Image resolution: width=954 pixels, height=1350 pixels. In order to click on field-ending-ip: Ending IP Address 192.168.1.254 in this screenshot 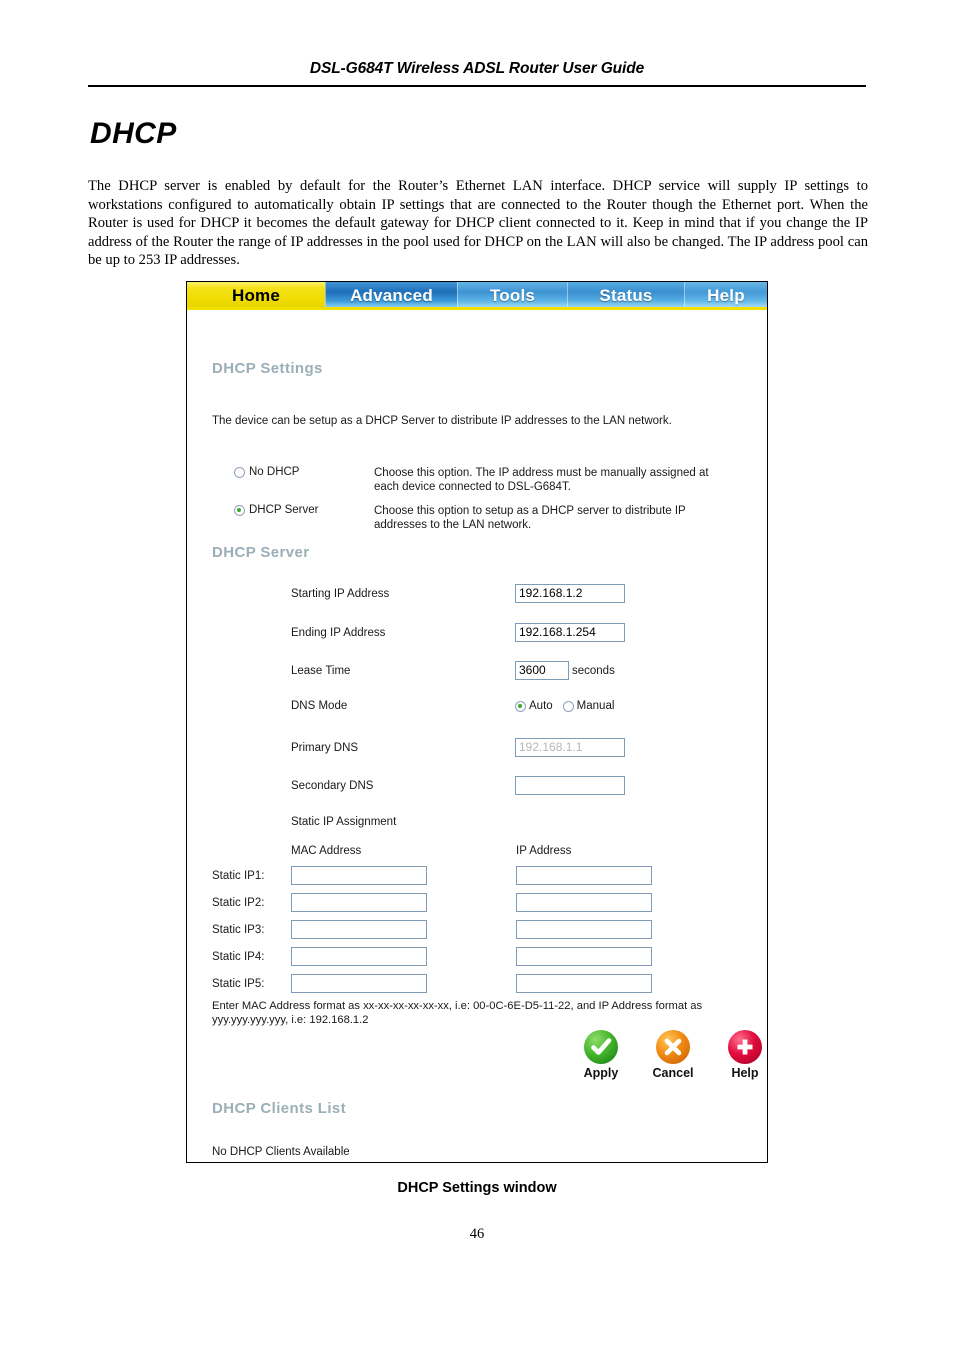, I will do `click(516, 632)`.